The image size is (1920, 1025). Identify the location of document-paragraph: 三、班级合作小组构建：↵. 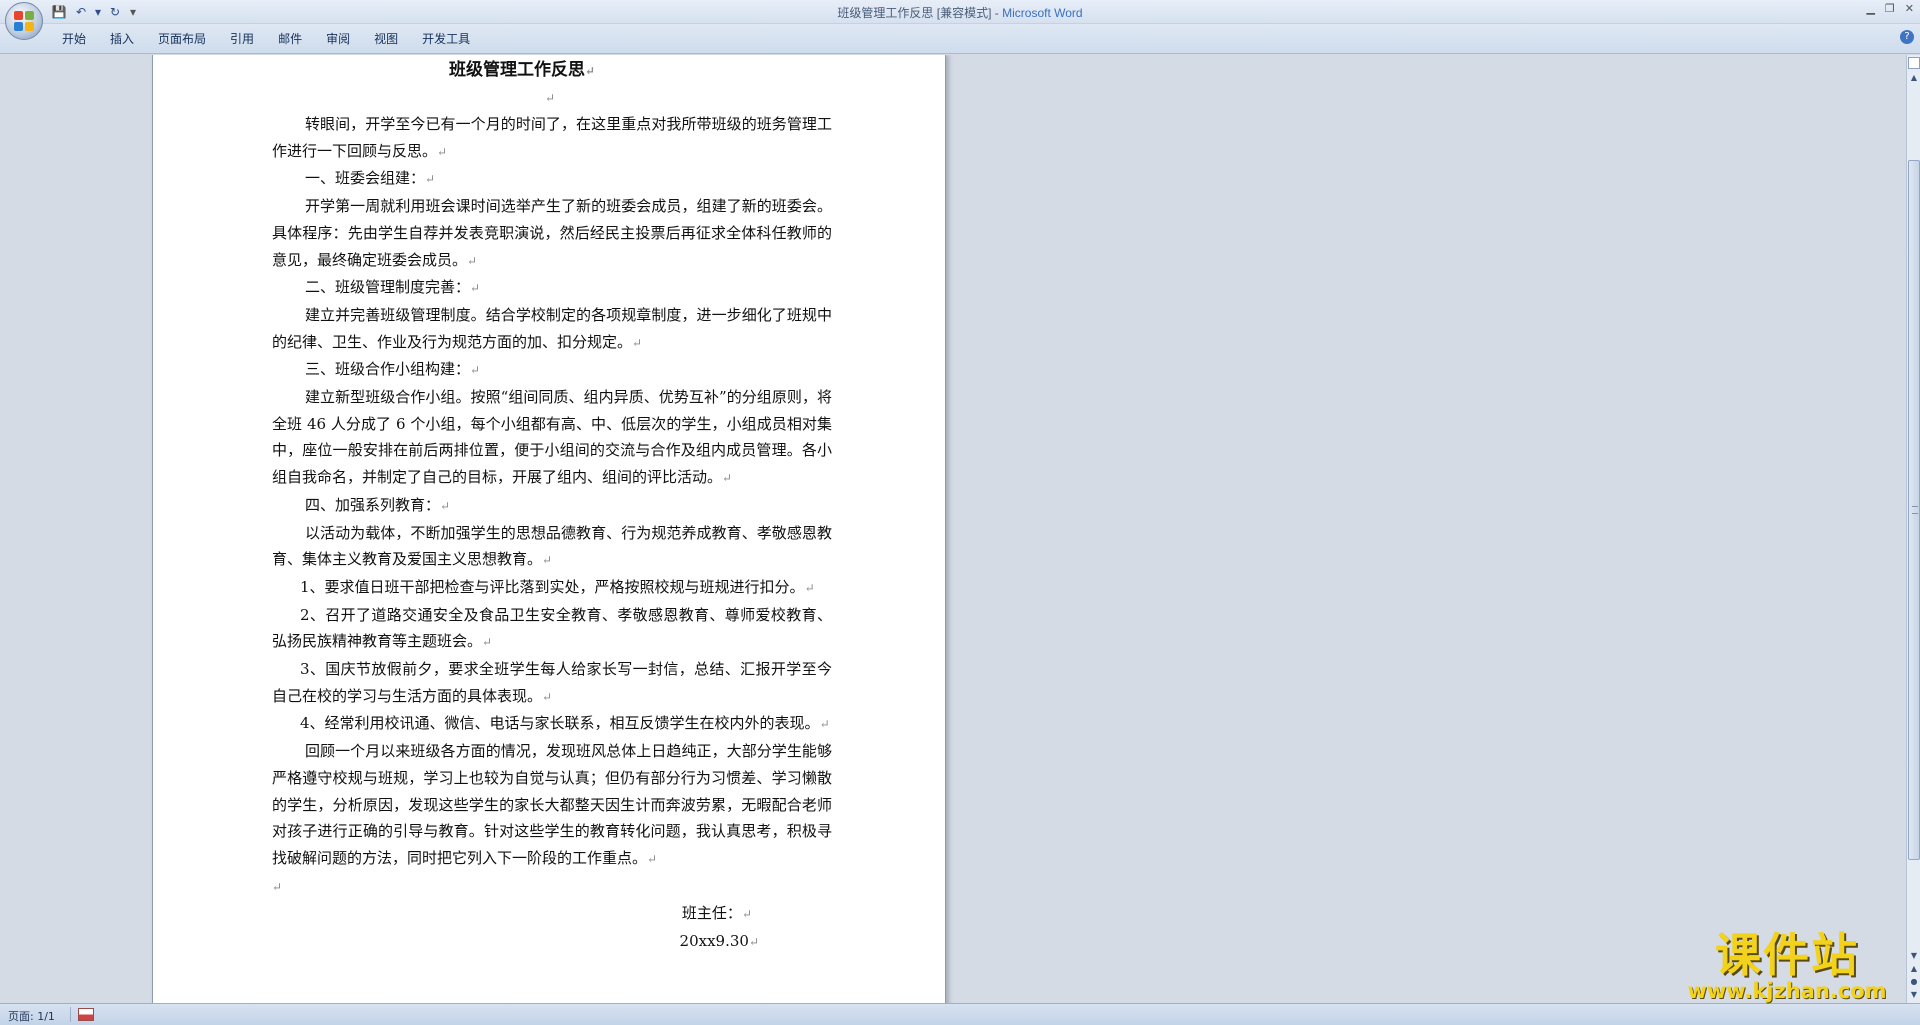
(552, 370).